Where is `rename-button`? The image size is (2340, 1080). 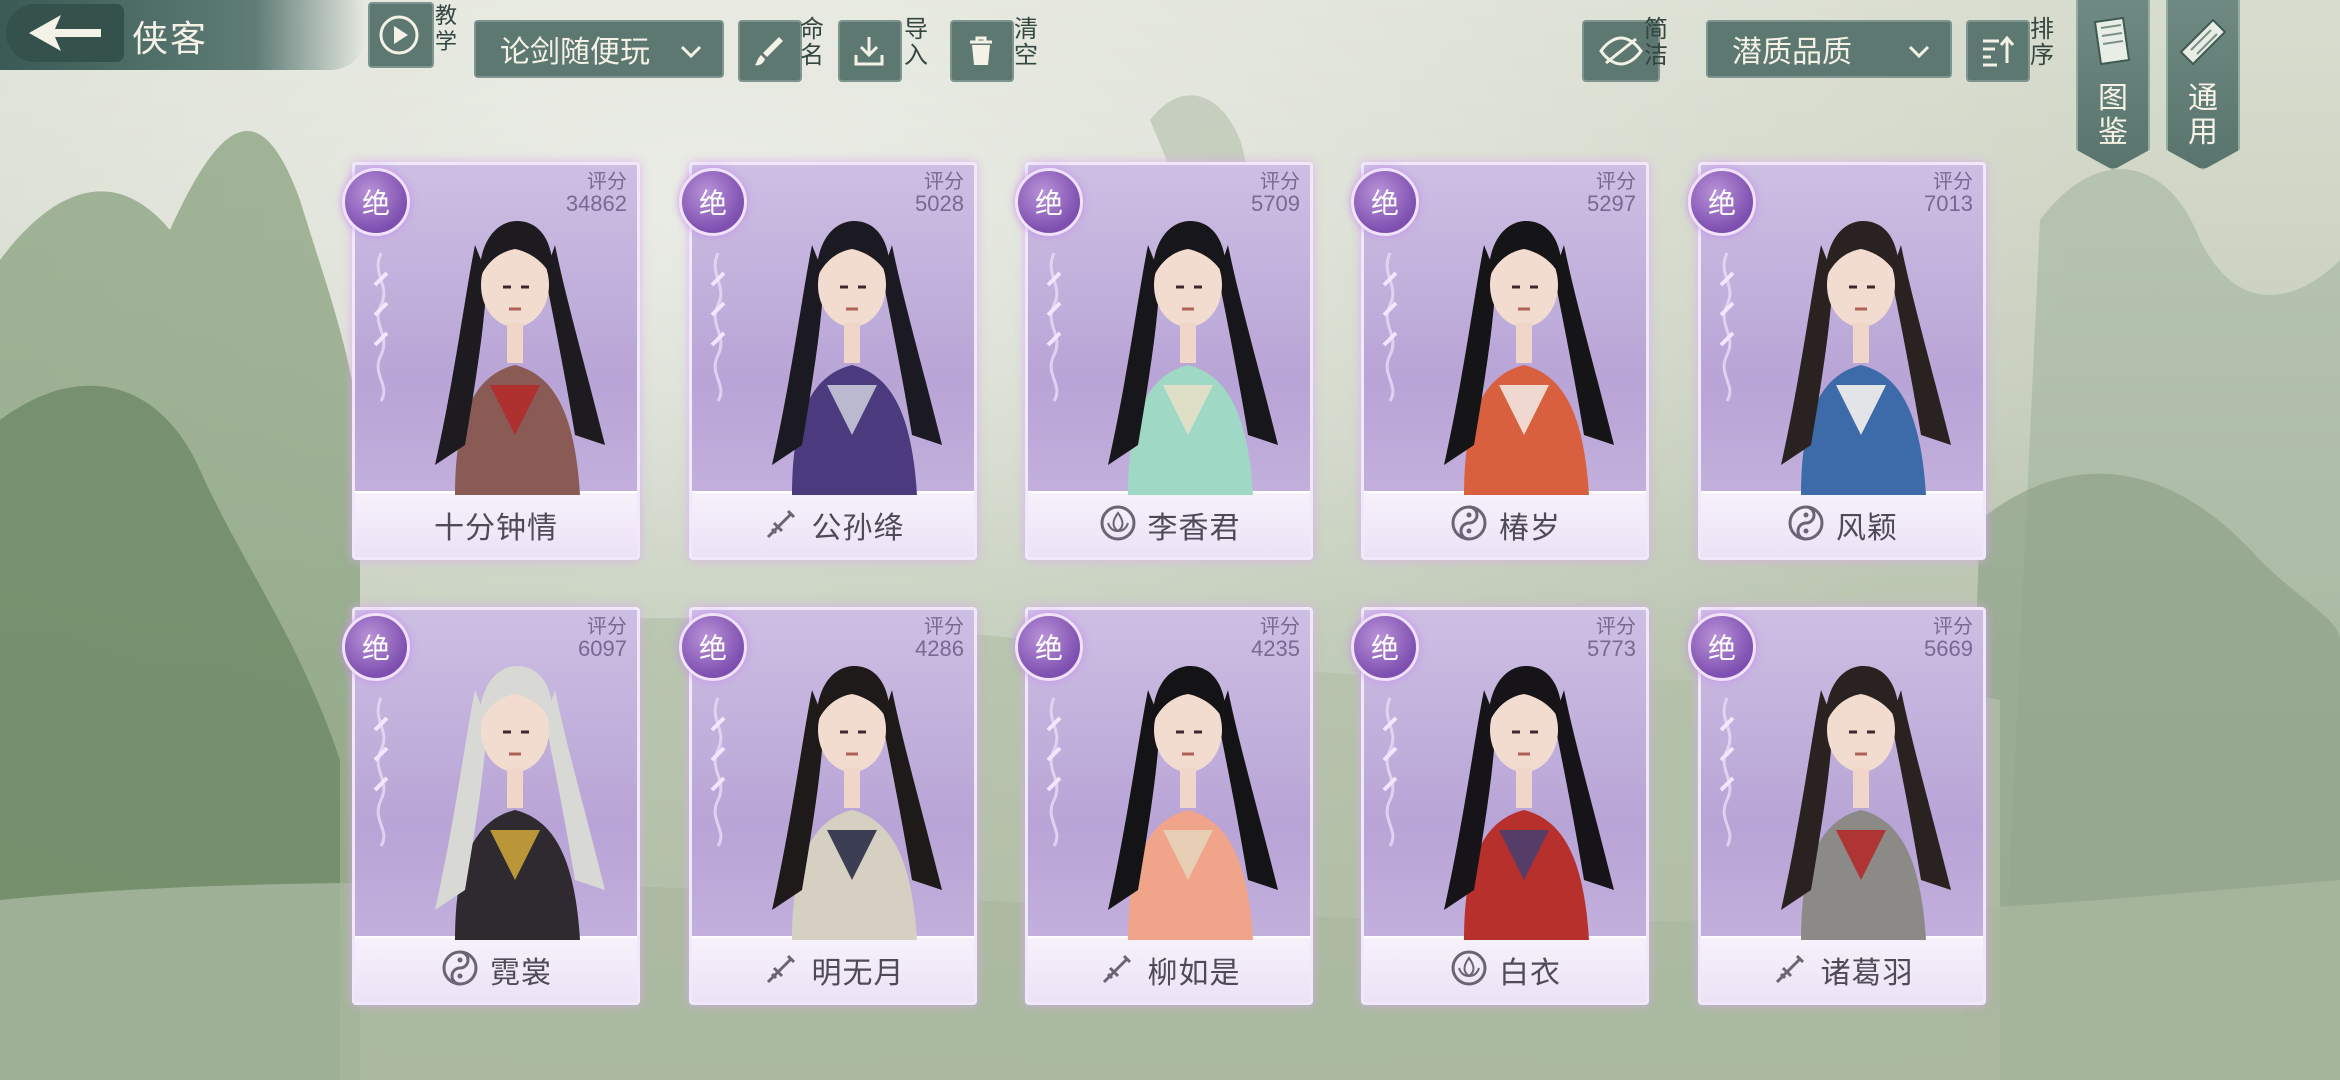
rename-button is located at coordinates (770, 51).